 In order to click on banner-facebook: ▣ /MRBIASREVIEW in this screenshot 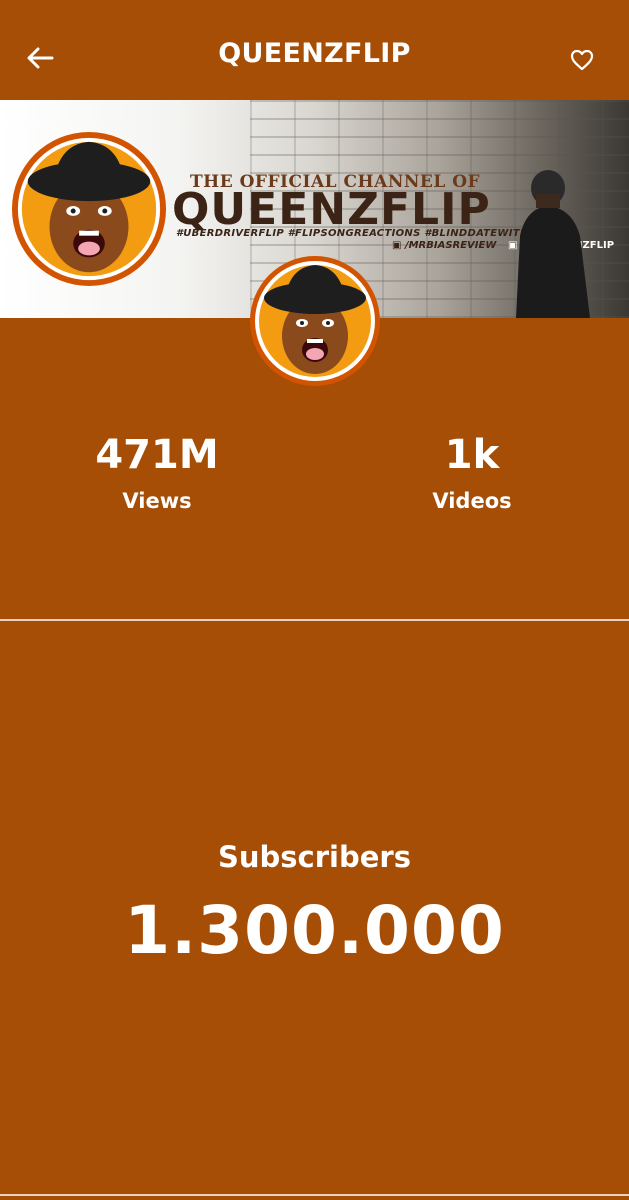, I will do `click(444, 245)`.